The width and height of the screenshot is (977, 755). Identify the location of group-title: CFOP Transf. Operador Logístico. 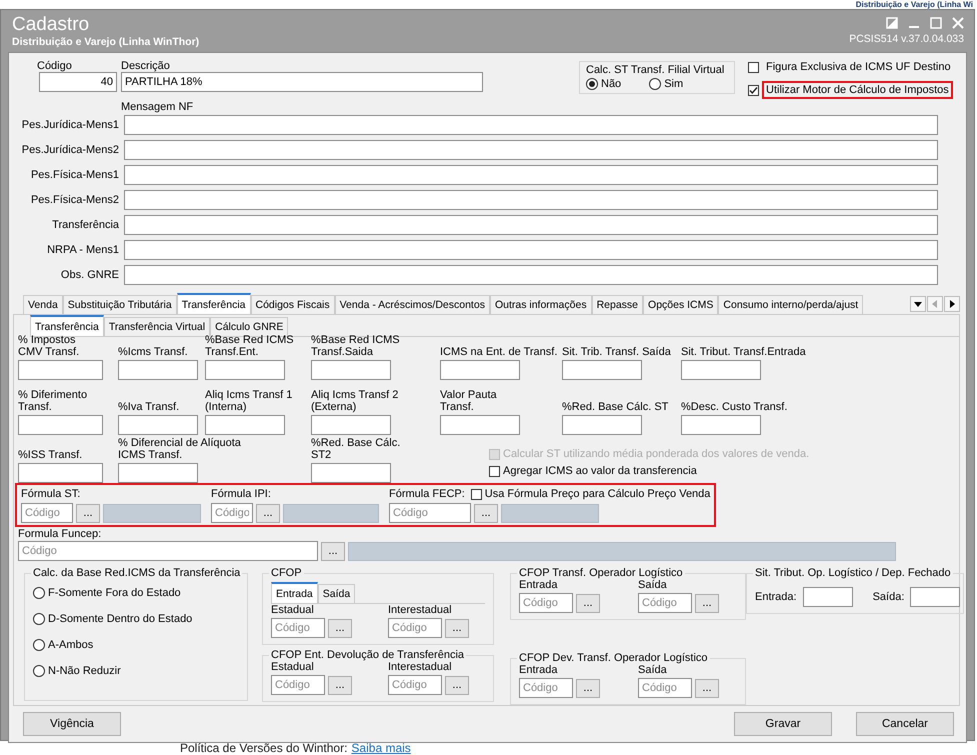
(601, 573).